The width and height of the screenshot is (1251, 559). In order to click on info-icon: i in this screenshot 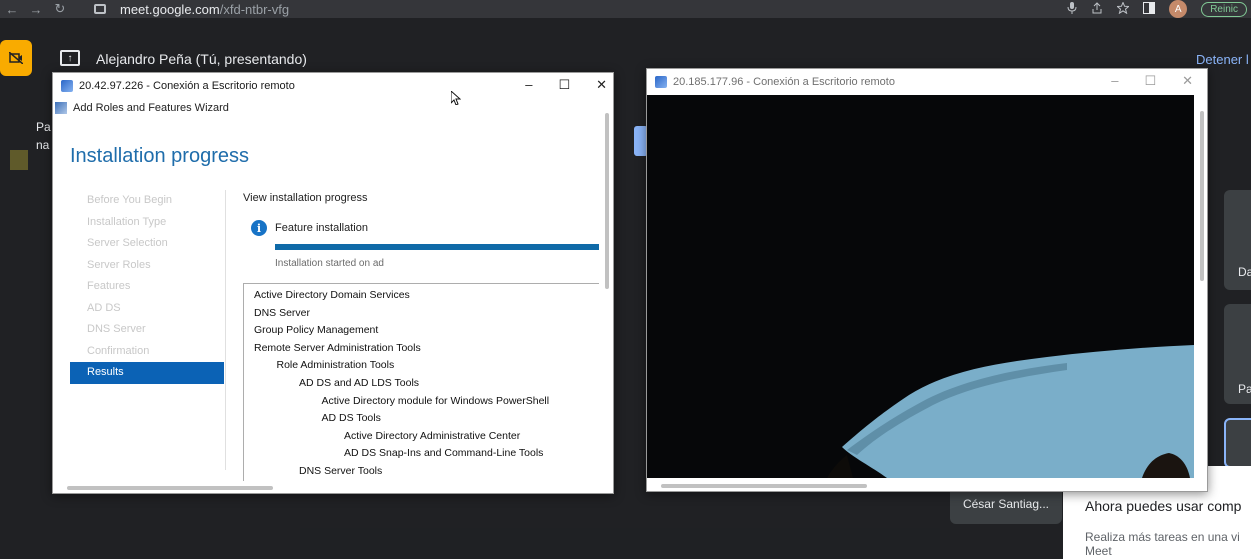, I will do `click(259, 228)`.